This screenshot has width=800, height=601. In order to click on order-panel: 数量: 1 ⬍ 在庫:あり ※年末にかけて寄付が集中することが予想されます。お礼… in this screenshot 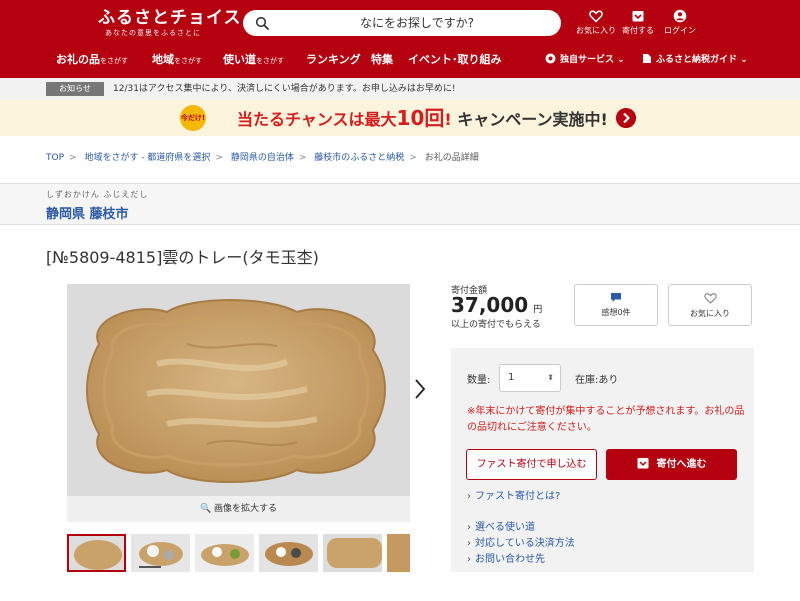, I will do `click(602, 460)`.